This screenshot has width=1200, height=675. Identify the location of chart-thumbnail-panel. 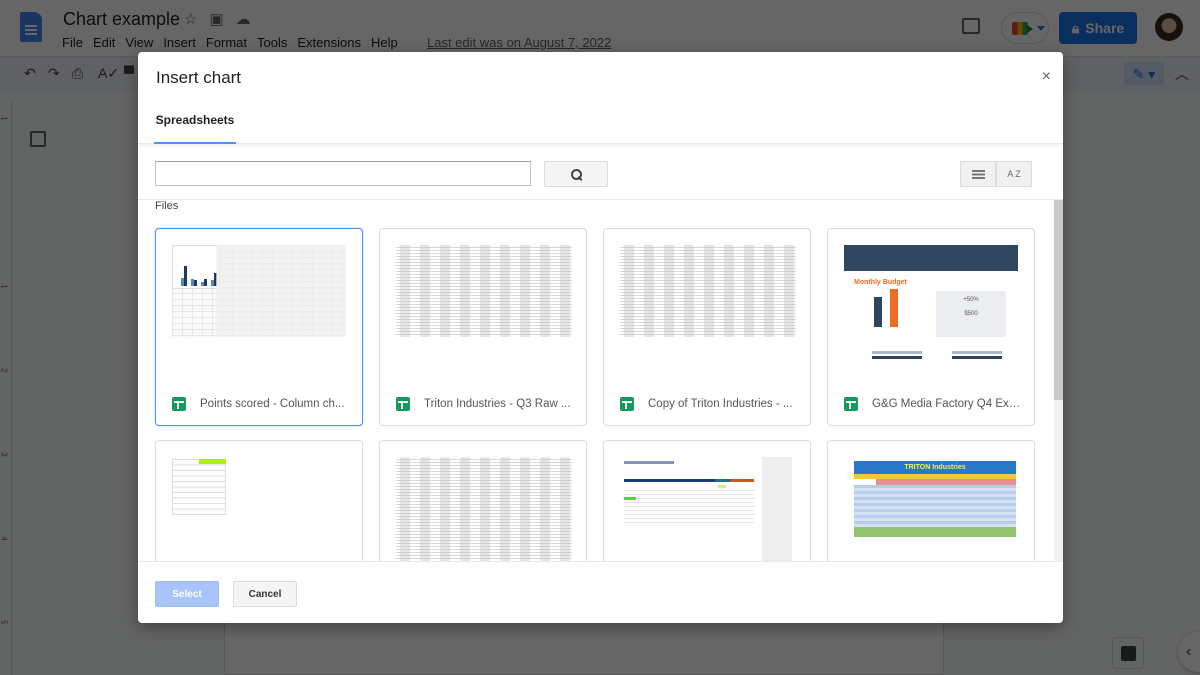
(196, 267).